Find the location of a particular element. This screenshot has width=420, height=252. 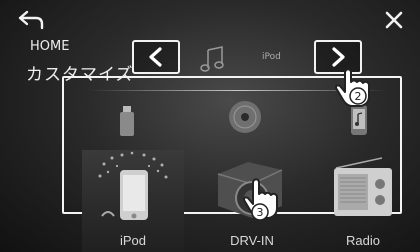

hand-pointer-icon: 2 is located at coordinates (352, 87).